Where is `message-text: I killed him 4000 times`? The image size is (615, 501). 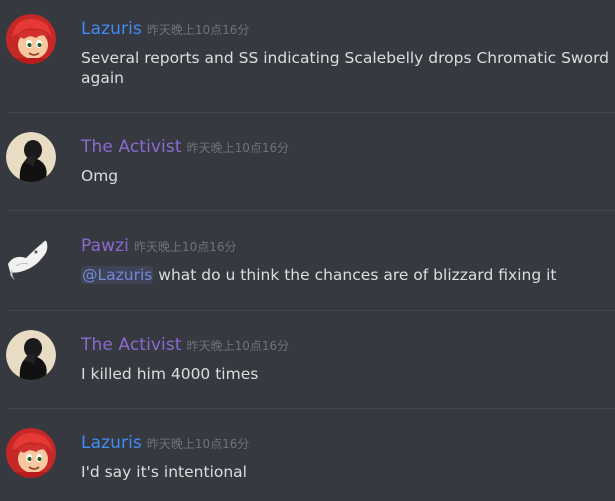
message-text: I killed him 4000 times is located at coordinates (169, 374).